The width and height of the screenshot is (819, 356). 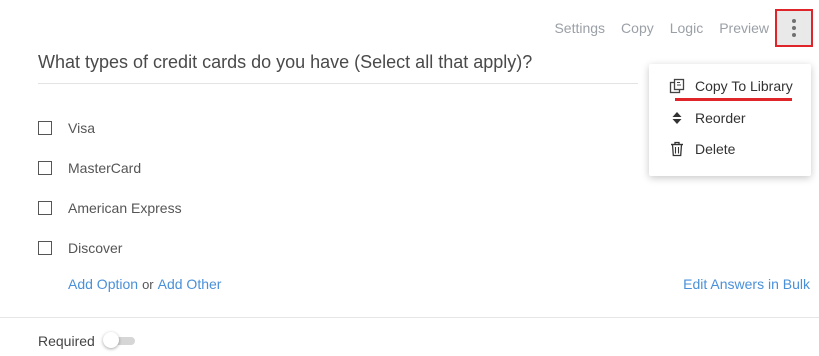 What do you see at coordinates (744, 28) in the screenshot?
I see `preview-button: Preview` at bounding box center [744, 28].